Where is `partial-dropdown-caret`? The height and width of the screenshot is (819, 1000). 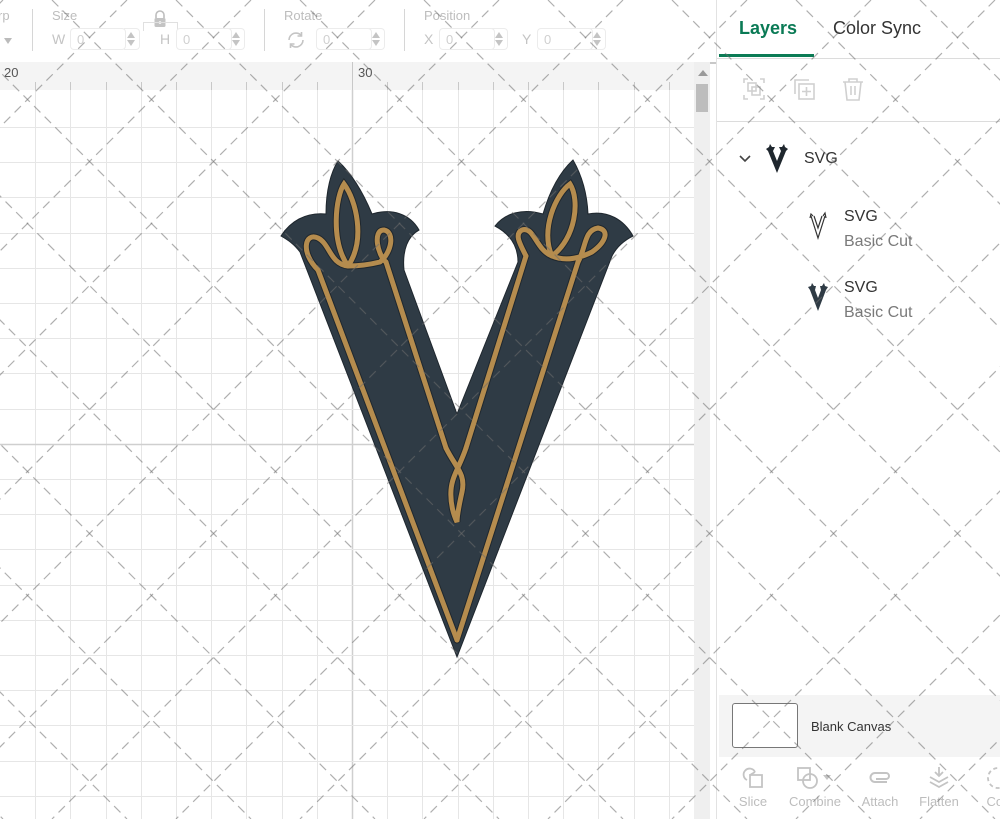
partial-dropdown-caret is located at coordinates (8, 41).